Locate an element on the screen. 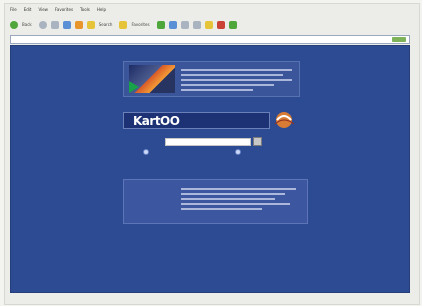 This screenshot has width=422, height=306. search-icon is located at coordinates (90, 24).